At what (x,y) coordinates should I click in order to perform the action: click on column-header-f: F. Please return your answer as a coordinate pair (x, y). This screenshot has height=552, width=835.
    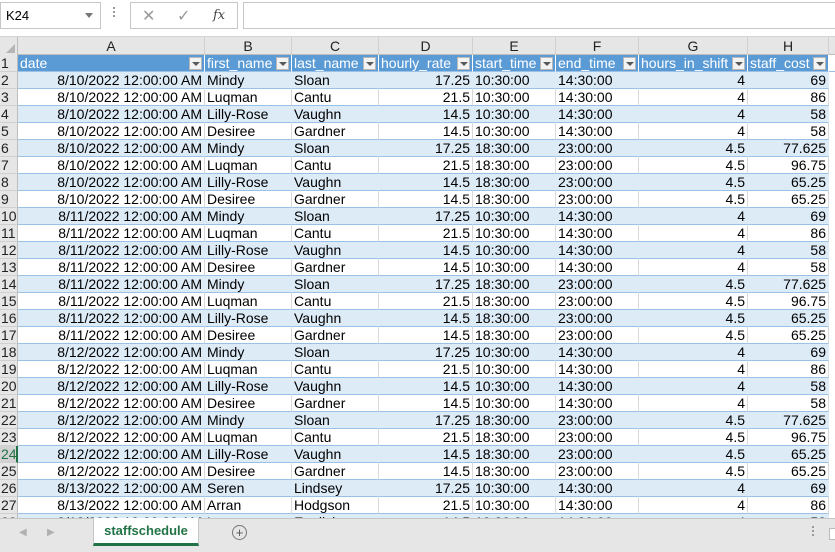
    Looking at the image, I should click on (597, 46).